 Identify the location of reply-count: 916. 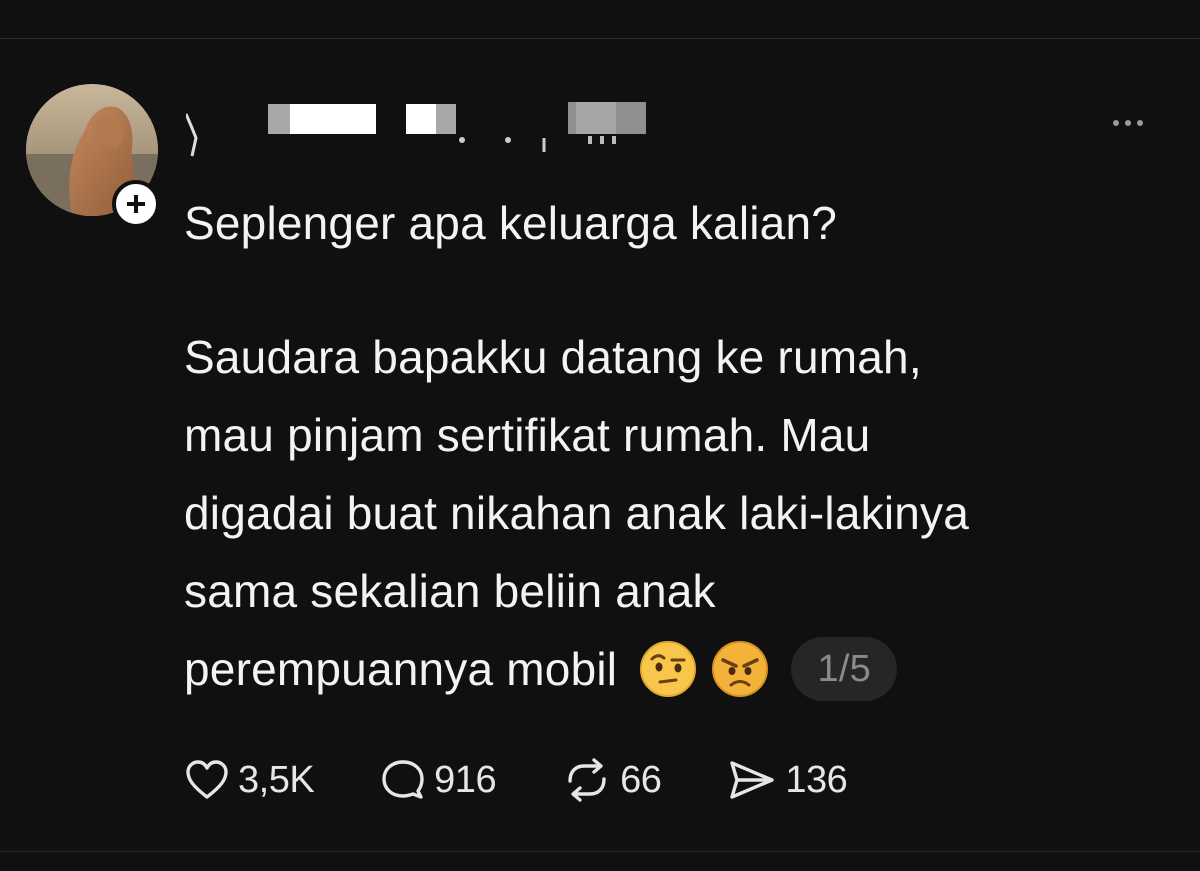
(465, 779).